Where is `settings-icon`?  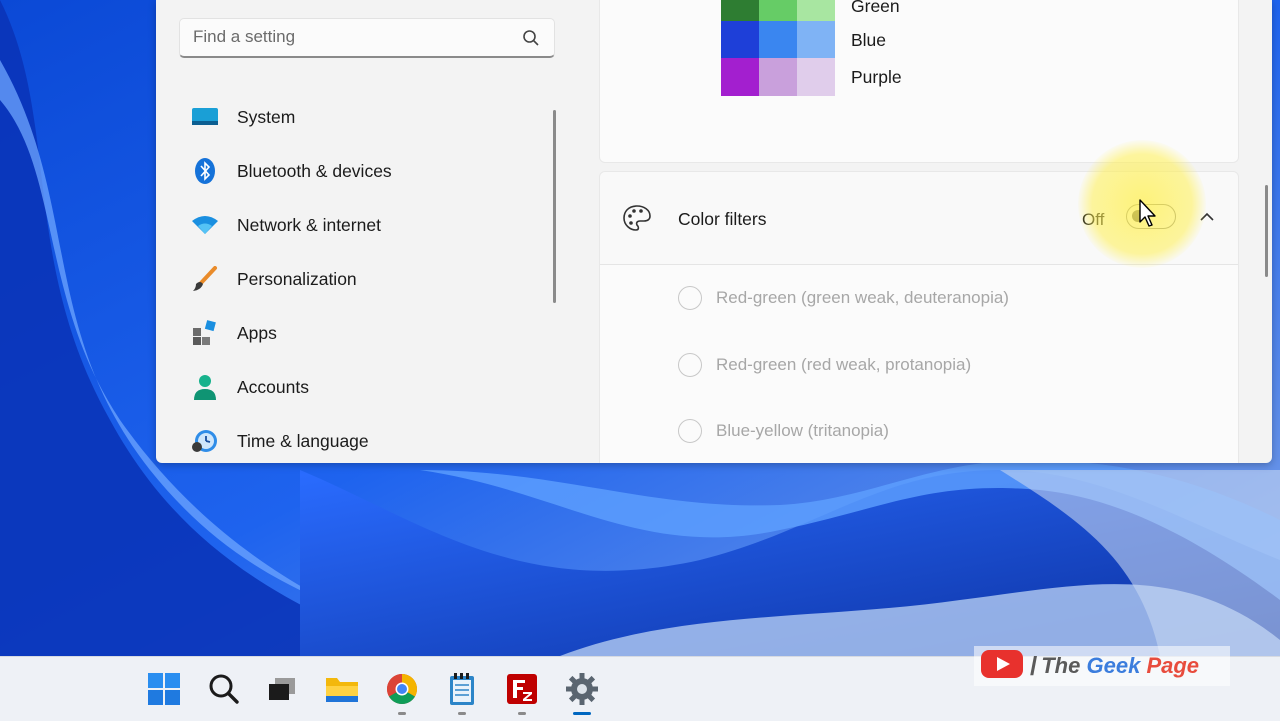 settings-icon is located at coordinates (582, 690).